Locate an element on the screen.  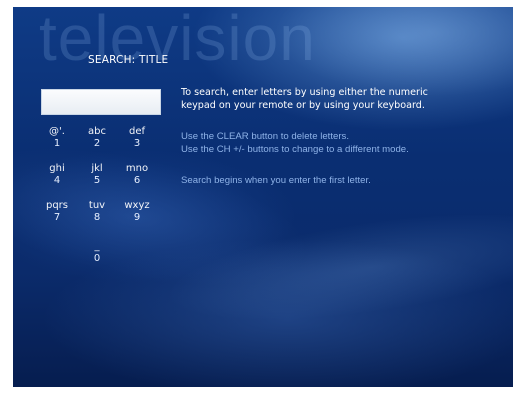
key-9: wxyz 9 is located at coordinates (137, 211).